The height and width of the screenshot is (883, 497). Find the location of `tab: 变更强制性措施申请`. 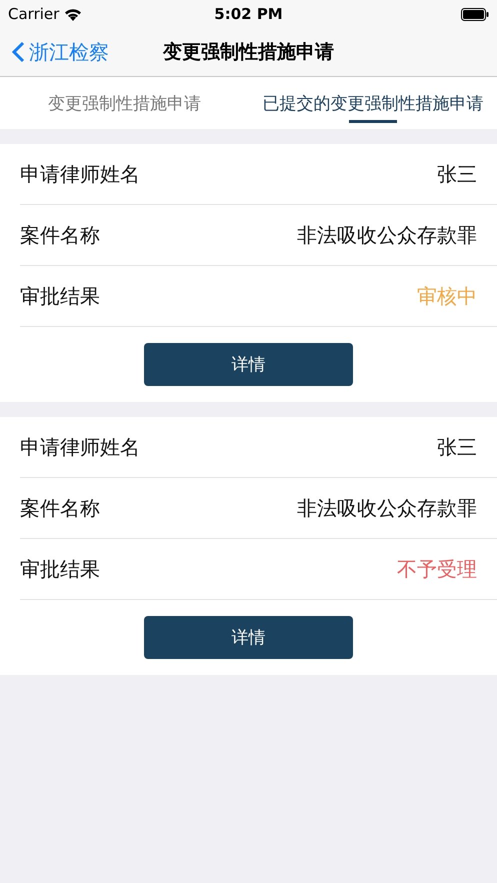

tab: 变更强制性措施申请 is located at coordinates (124, 103).